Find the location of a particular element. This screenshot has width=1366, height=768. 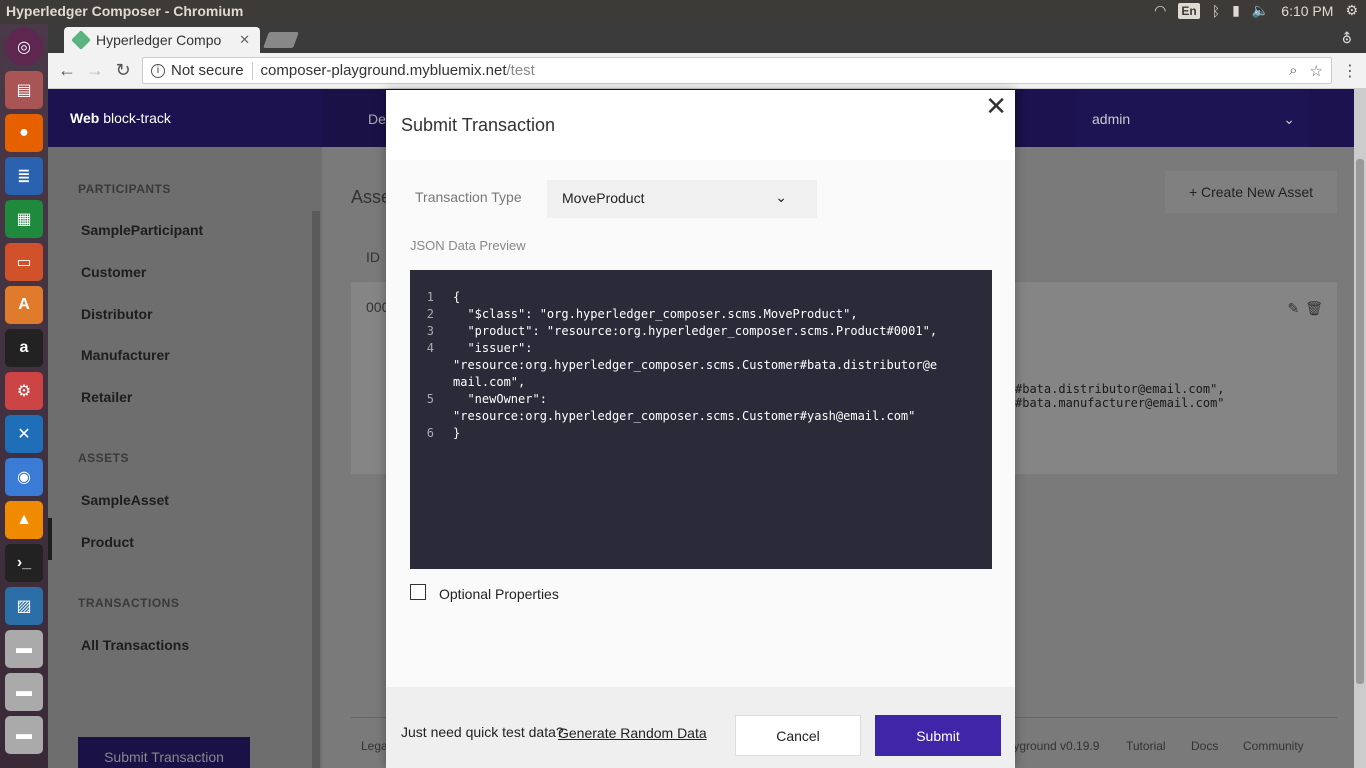

reload-button: ↻ is located at coordinates (123, 71).